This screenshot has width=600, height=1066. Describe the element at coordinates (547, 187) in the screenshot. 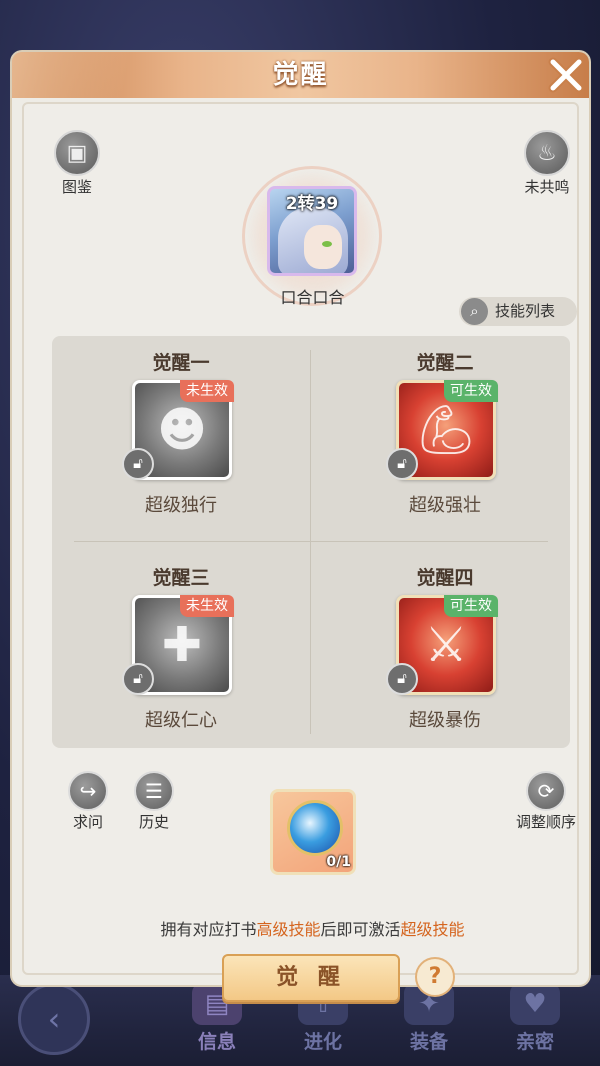

I see `resonance-label: 未共鸣` at that location.